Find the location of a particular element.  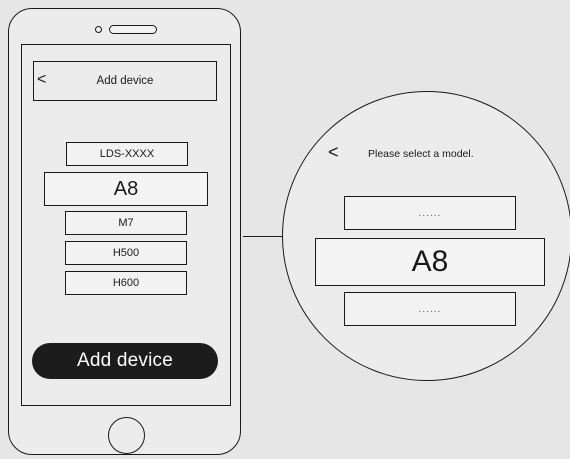

page-title: Add device is located at coordinates (125, 81).